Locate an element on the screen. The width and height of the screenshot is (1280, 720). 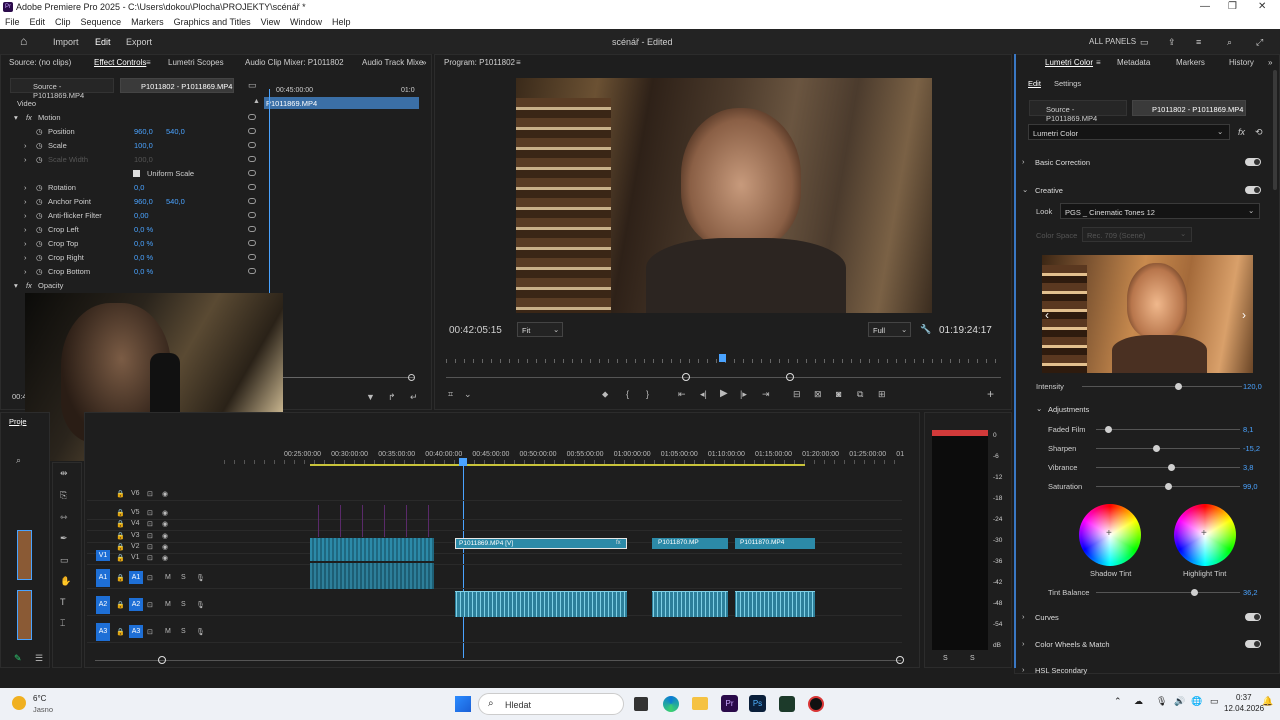
lift-icon: ⊟ is located at coordinates (797, 394).